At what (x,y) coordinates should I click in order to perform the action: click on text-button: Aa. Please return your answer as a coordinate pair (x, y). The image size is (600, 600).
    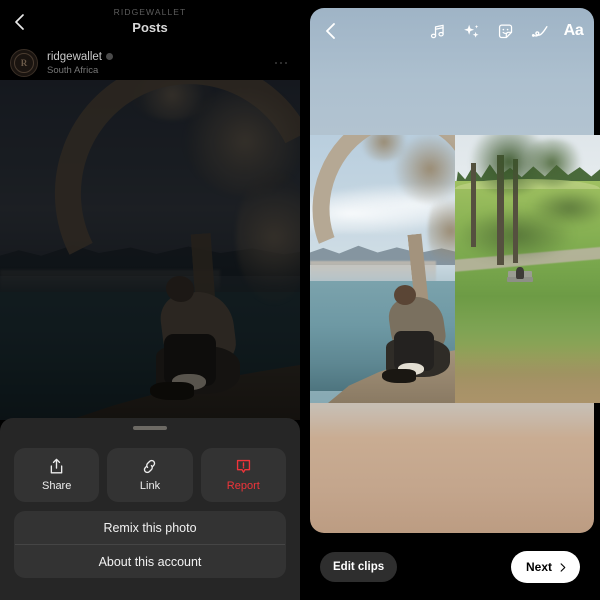
    Looking at the image, I should click on (573, 31).